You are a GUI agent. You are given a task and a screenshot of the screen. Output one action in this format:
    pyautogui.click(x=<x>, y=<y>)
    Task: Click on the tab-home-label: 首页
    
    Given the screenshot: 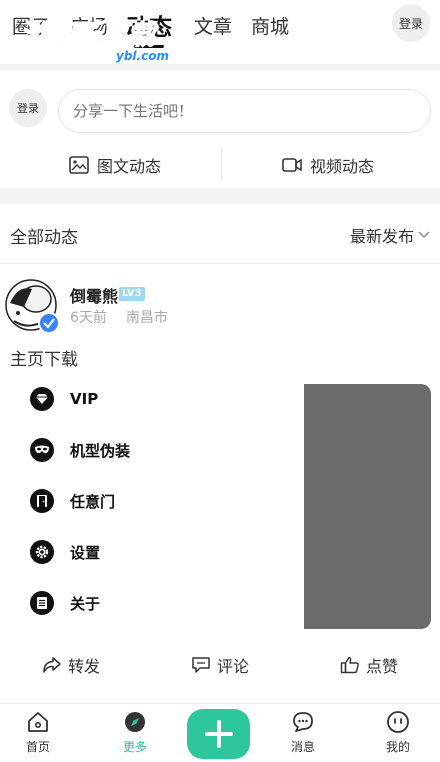 What is the action you would take?
    pyautogui.click(x=37, y=747)
    